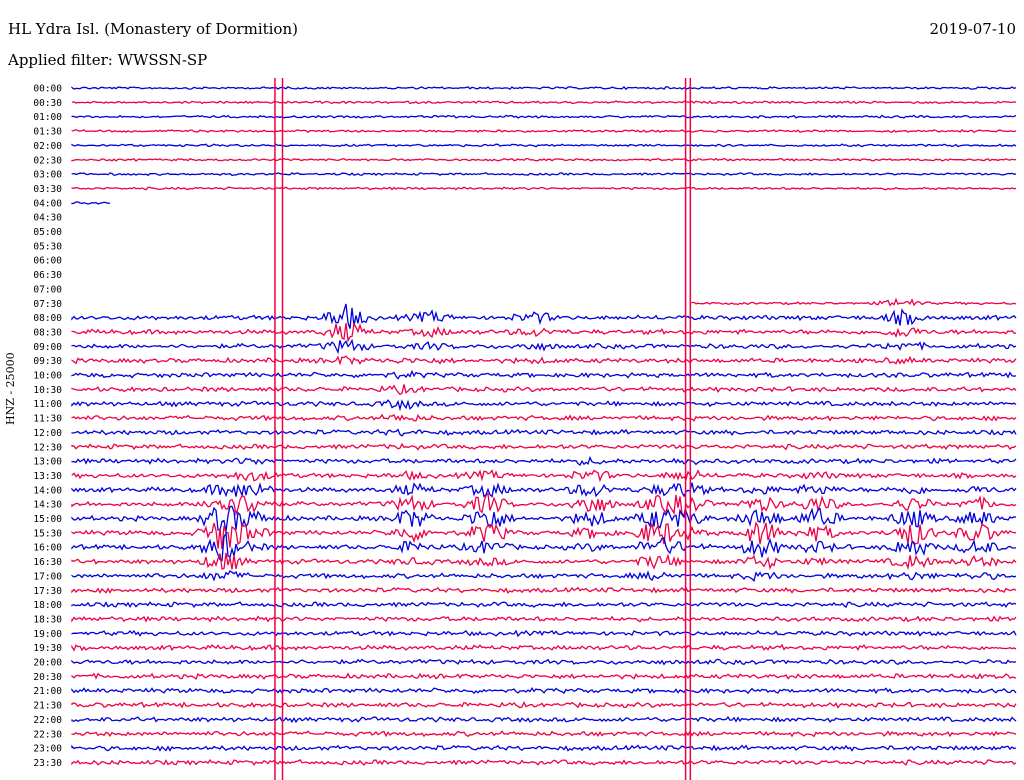 The width and height of the screenshot is (1024, 780). I want to click on station-title: HL Ydra Isl. (Monastery of Dormition), so click(153, 29).